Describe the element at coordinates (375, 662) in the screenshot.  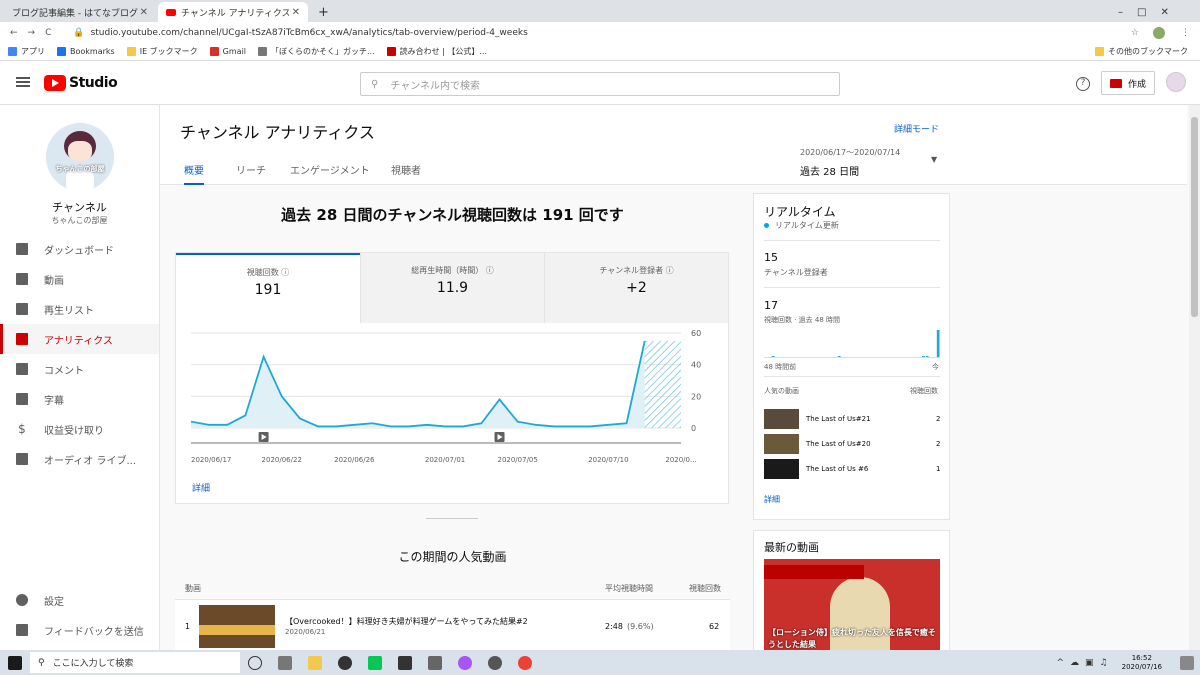
I see `line-icon` at that location.